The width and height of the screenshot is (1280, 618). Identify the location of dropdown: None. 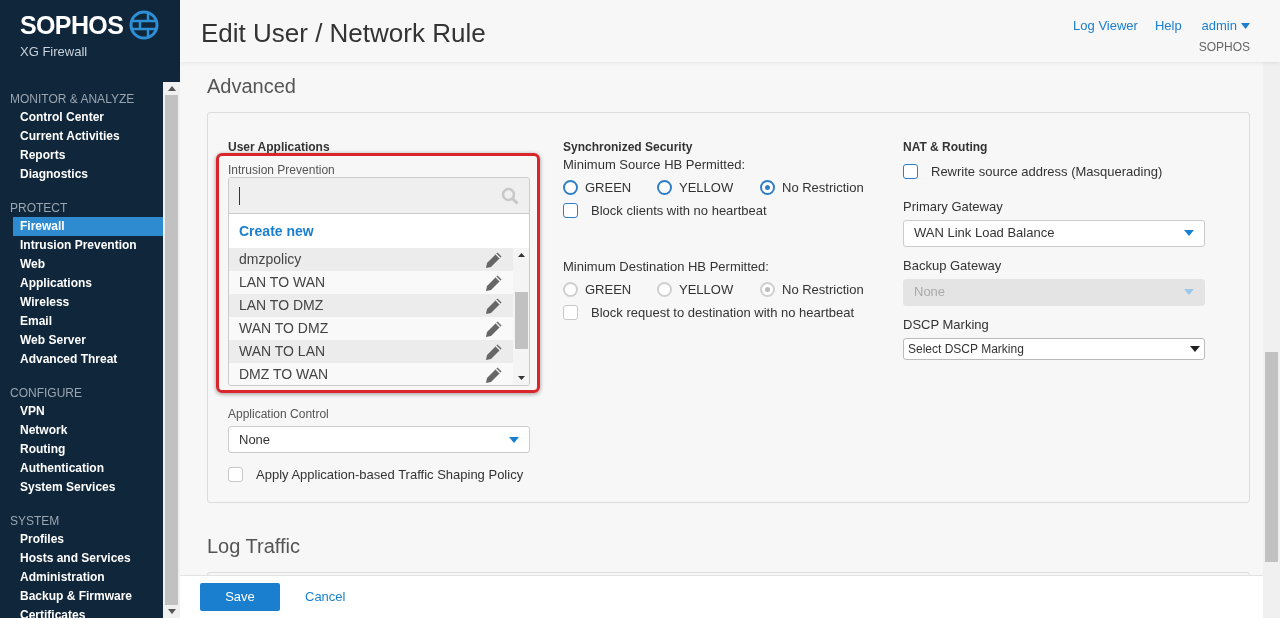
(379, 439).